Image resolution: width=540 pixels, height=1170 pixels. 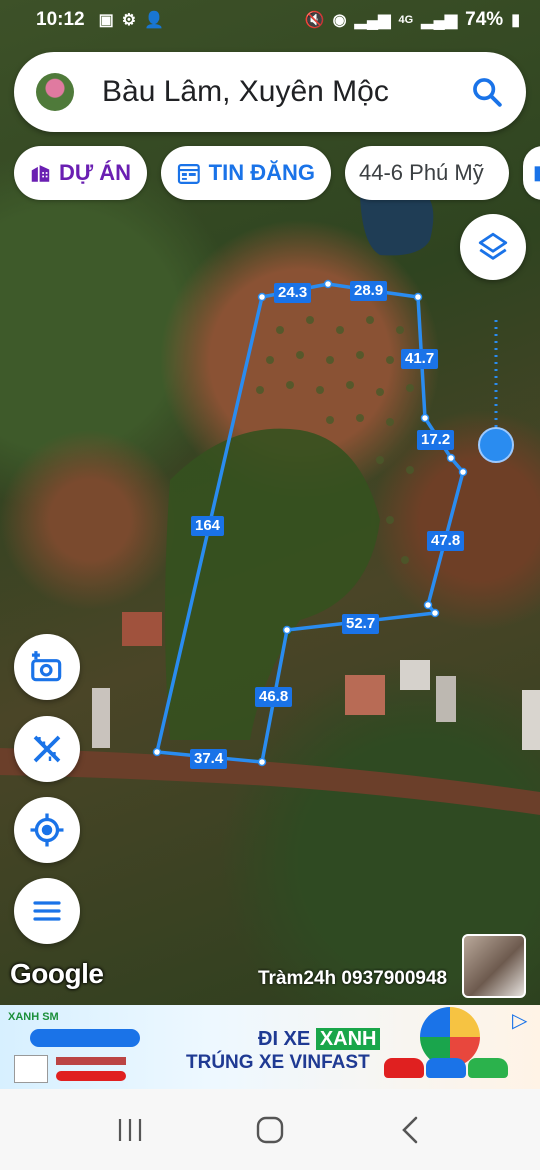 I want to click on home-button, so click(x=270, y=1130).